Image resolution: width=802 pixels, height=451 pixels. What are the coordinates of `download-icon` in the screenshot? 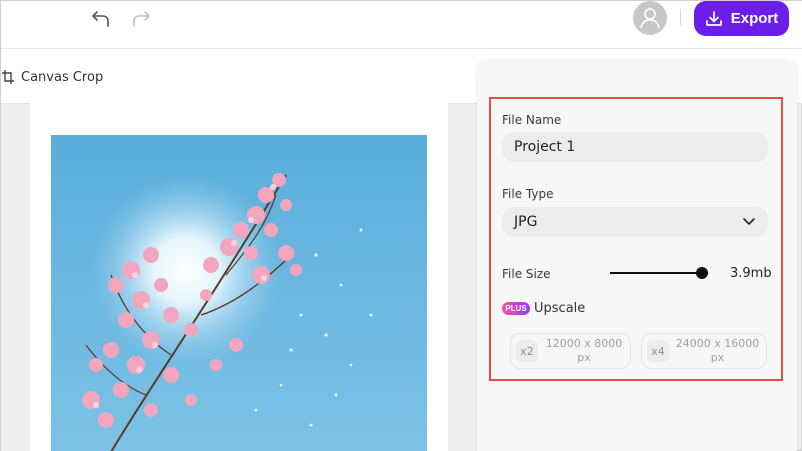 It's located at (713, 18).